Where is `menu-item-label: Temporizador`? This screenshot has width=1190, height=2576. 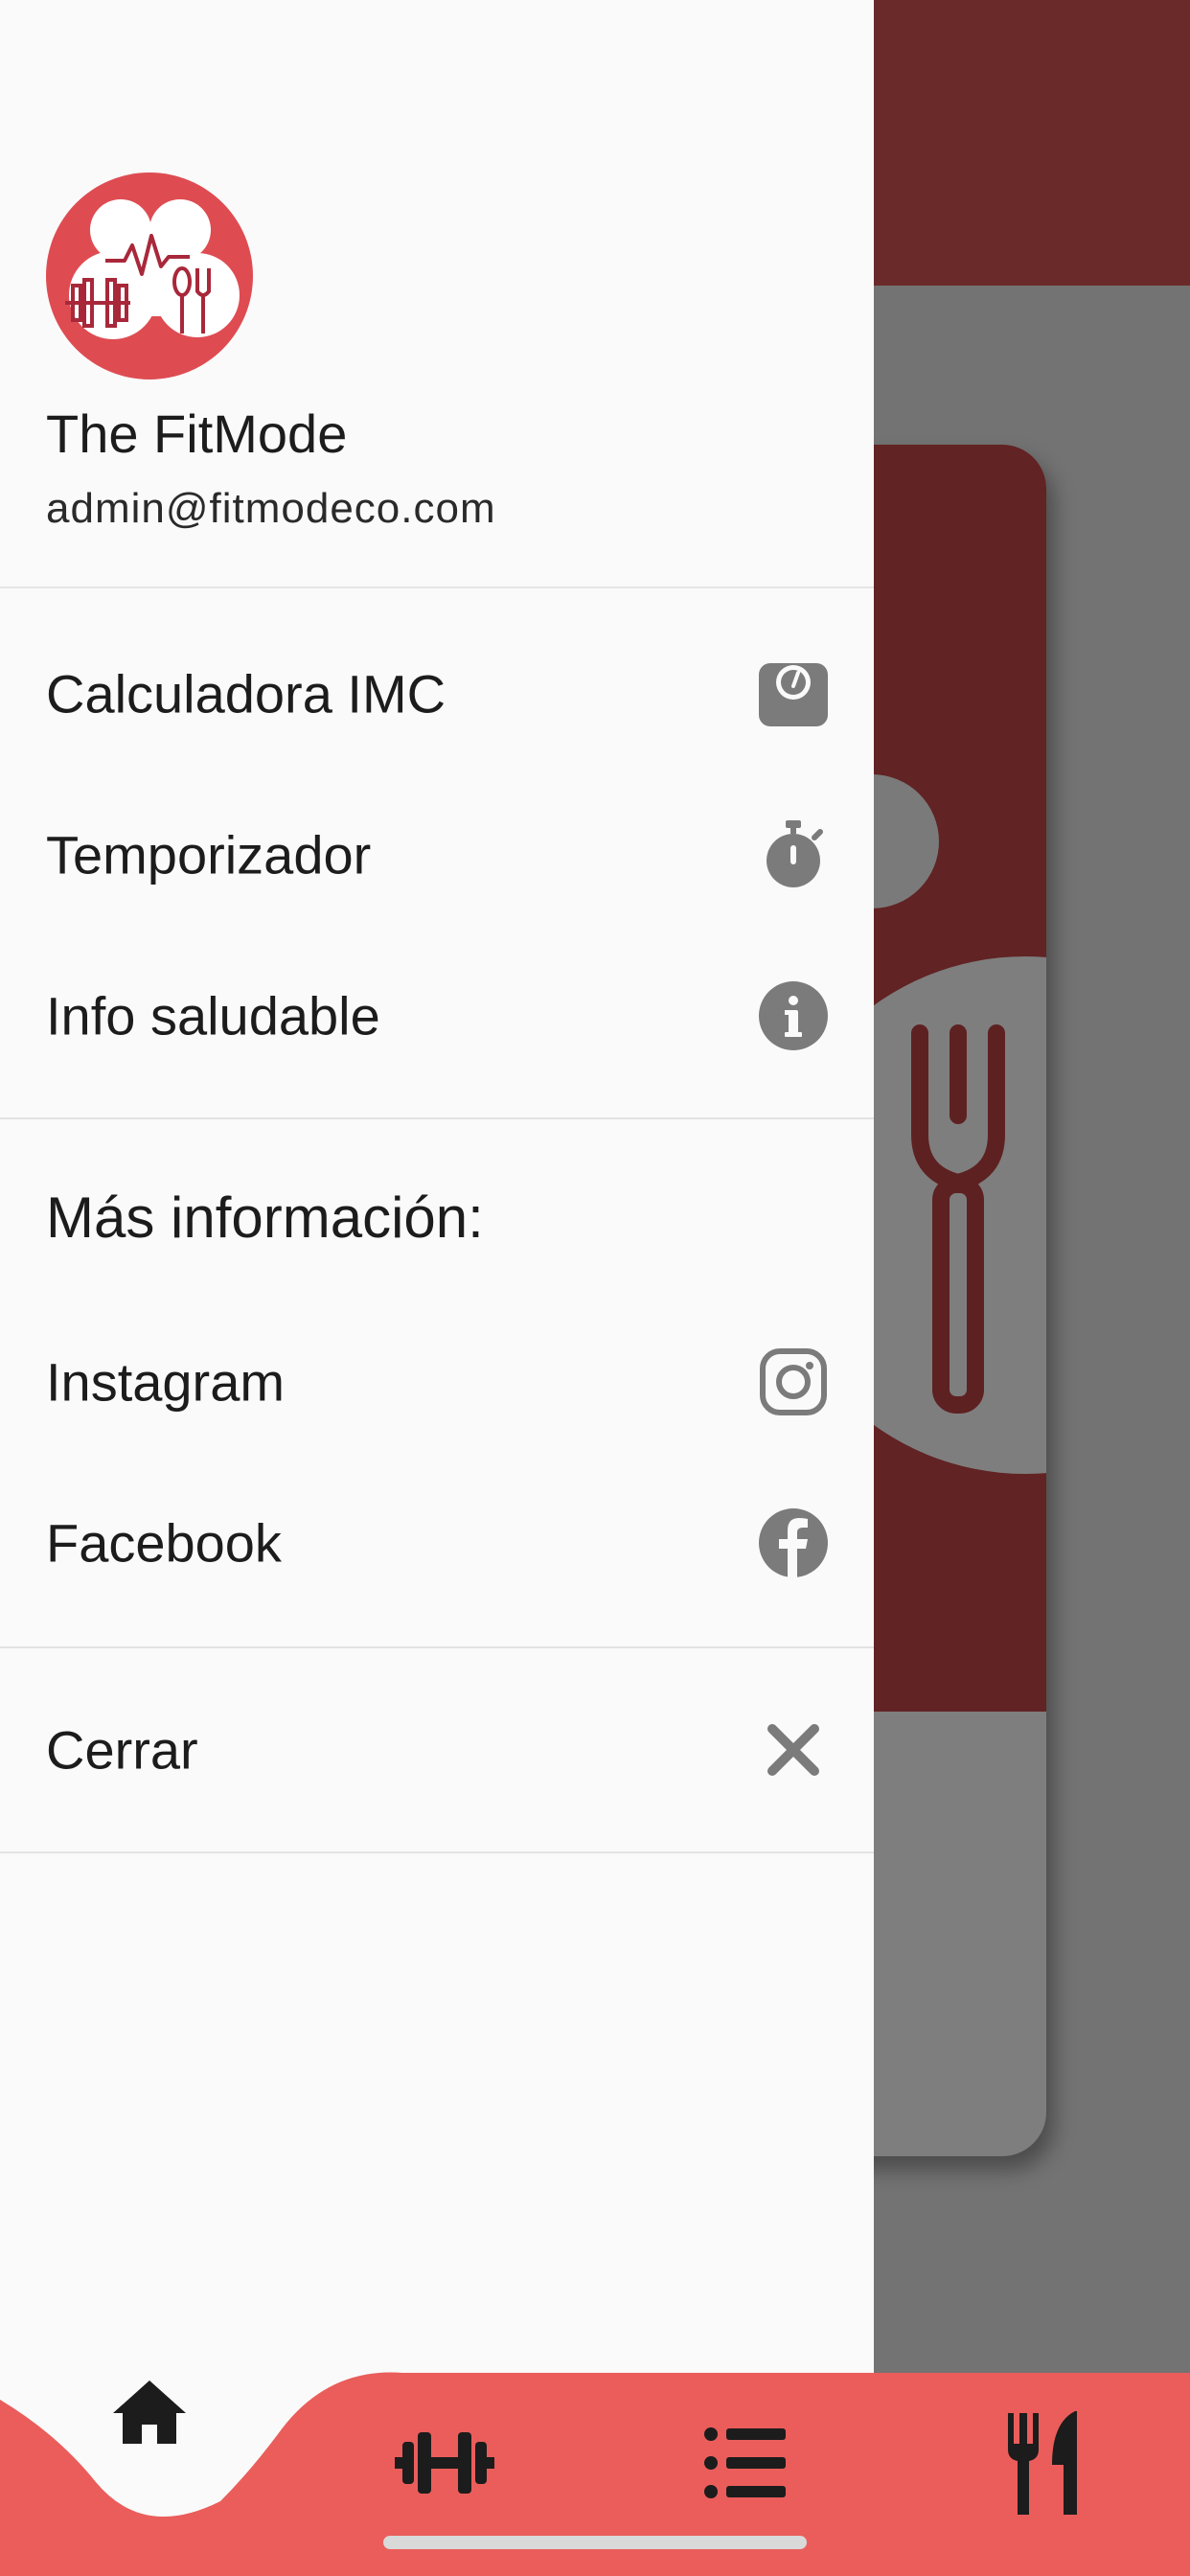
menu-item-label: Temporizador is located at coordinates (209, 855).